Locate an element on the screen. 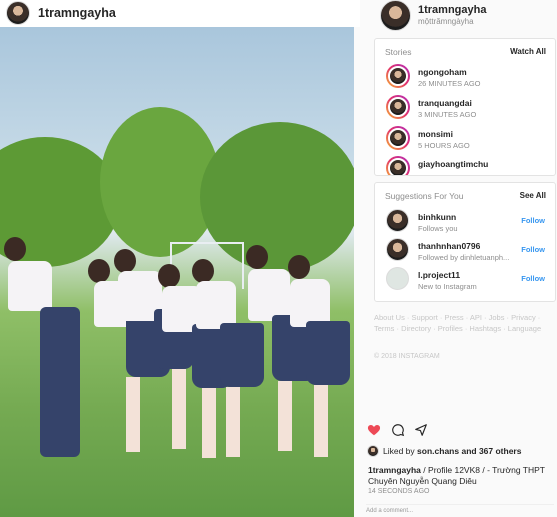  suggestions-title: Suggestions For You is located at coordinates (424, 196).